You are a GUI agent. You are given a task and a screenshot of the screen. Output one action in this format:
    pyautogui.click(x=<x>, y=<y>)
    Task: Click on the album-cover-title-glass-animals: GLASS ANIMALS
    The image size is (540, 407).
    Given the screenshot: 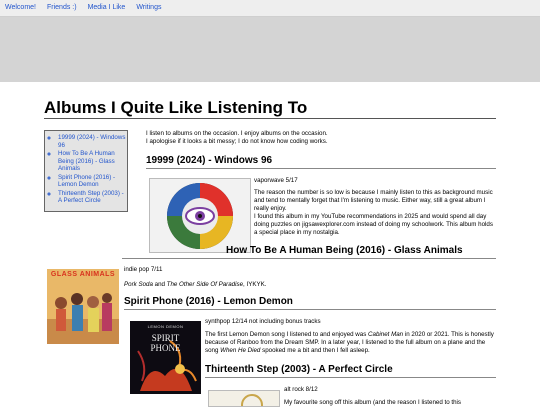 What is the action you would take?
    pyautogui.click(x=83, y=274)
    